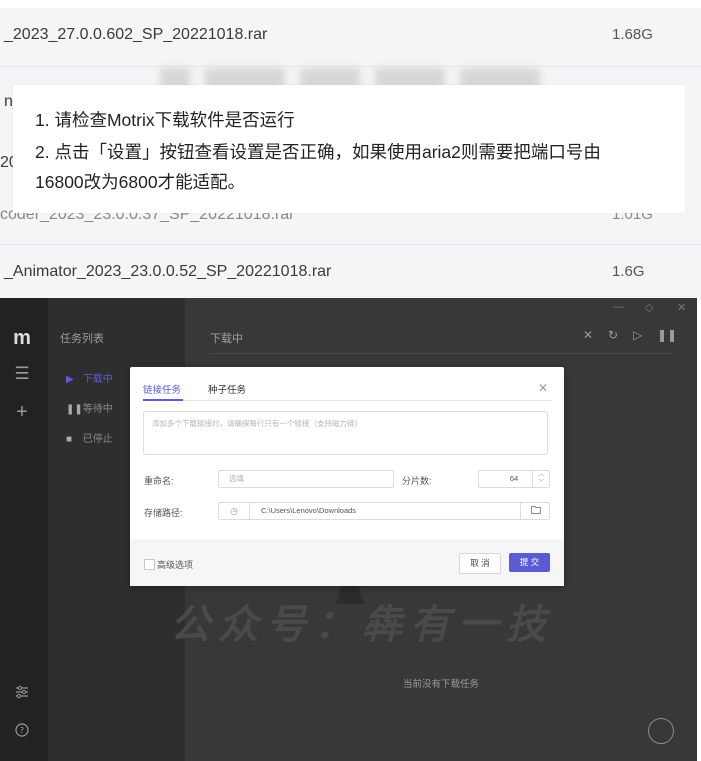 The height and width of the screenshot is (761, 701). What do you see at coordinates (514, 478) in the screenshot?
I see `split-count-value: 64` at bounding box center [514, 478].